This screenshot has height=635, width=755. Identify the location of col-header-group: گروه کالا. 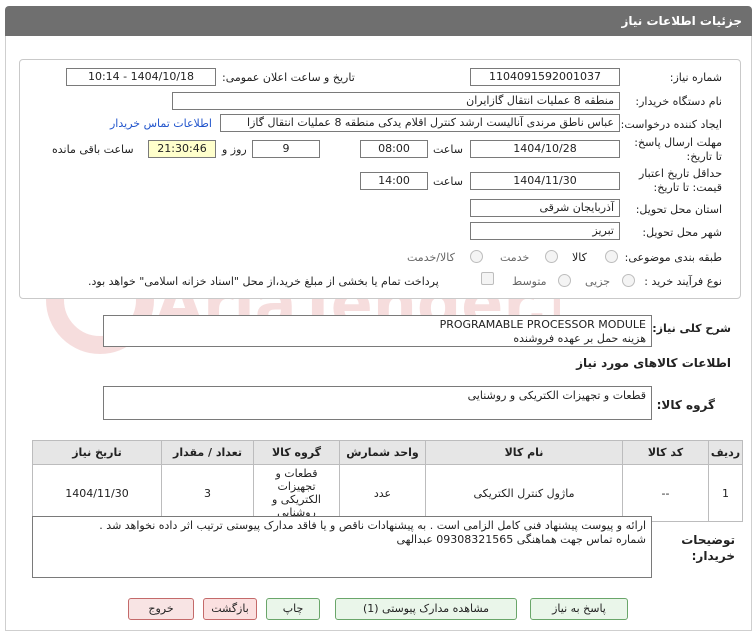
(296, 452).